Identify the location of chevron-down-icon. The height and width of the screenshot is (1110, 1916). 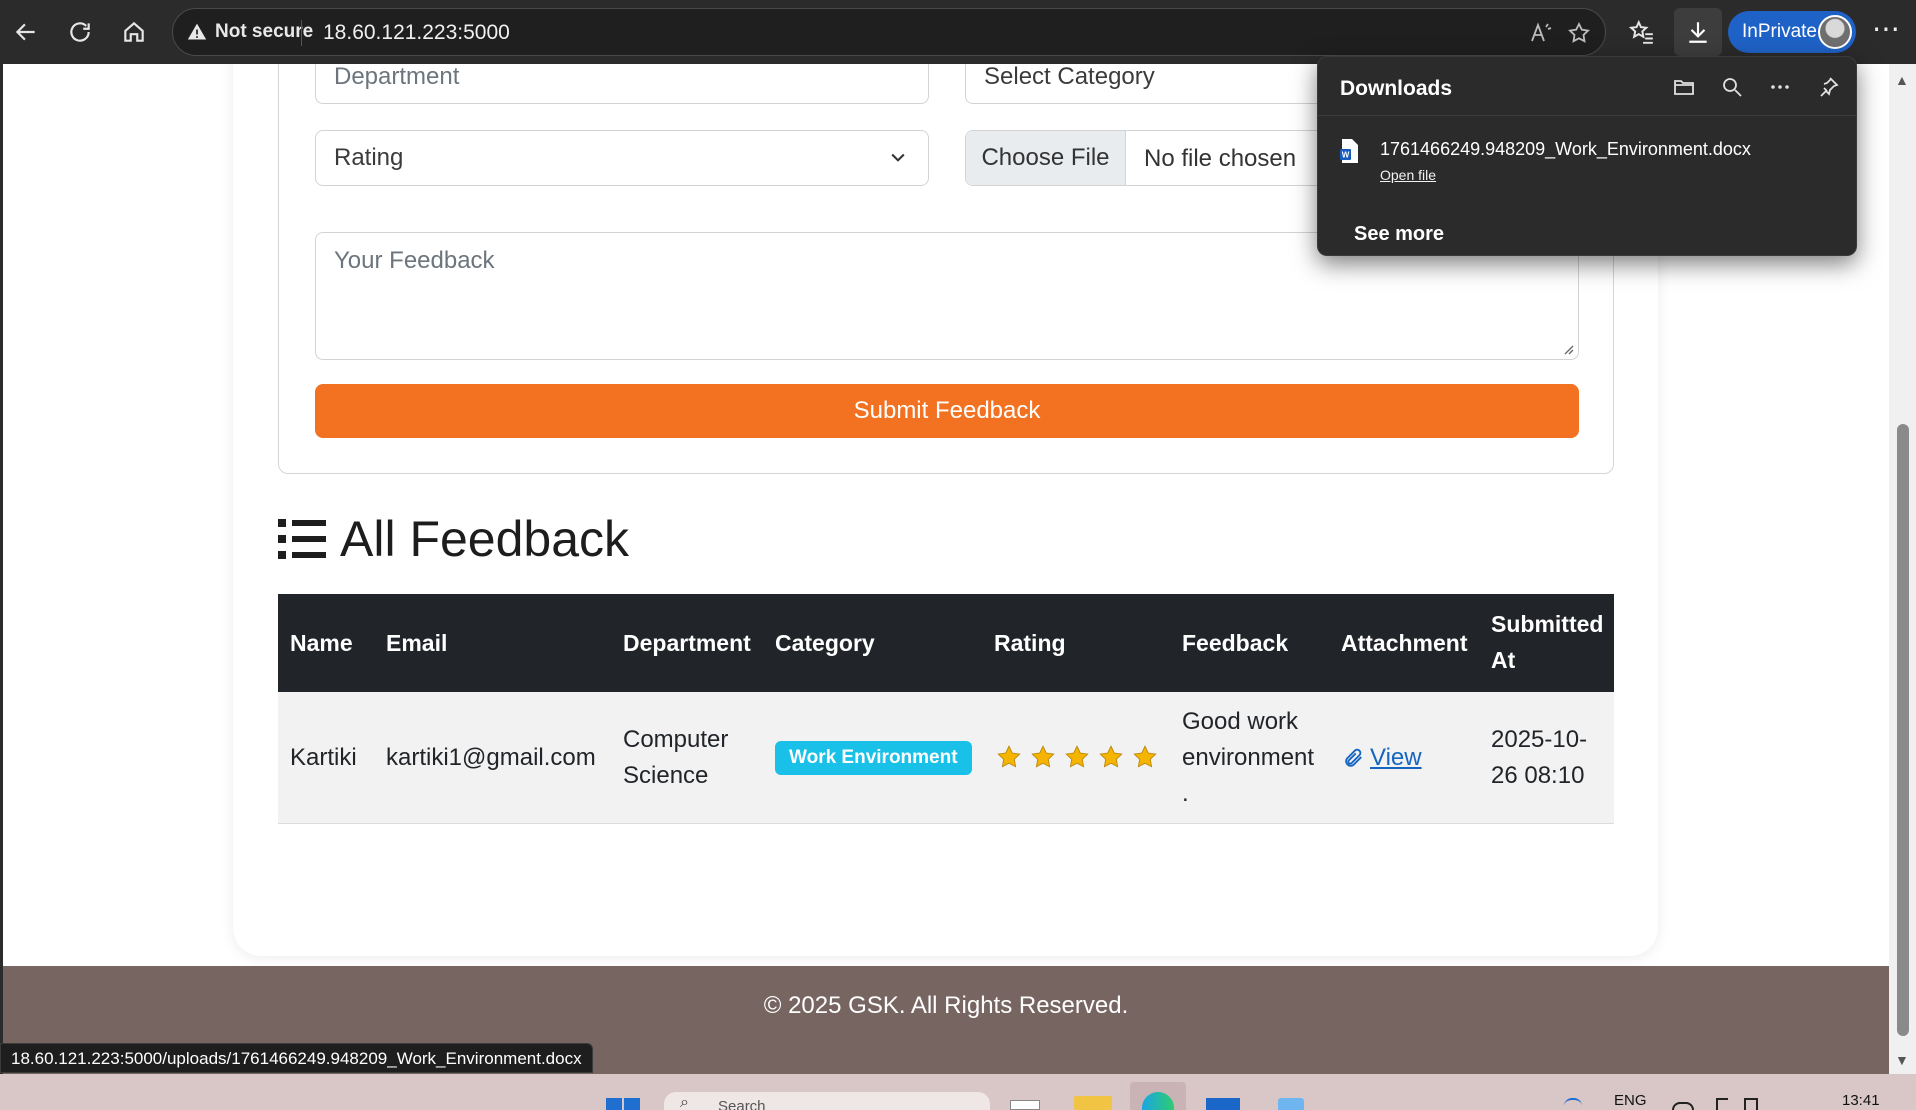
(898, 157).